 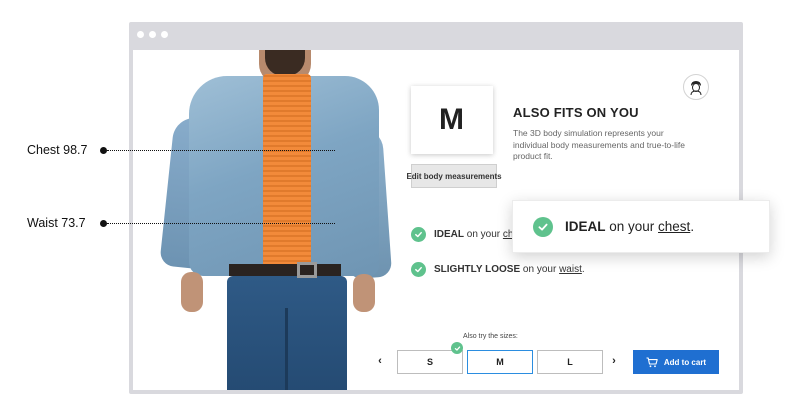 What do you see at coordinates (56, 223) in the screenshot?
I see `waist-measurement-label: Waist 73.7` at bounding box center [56, 223].